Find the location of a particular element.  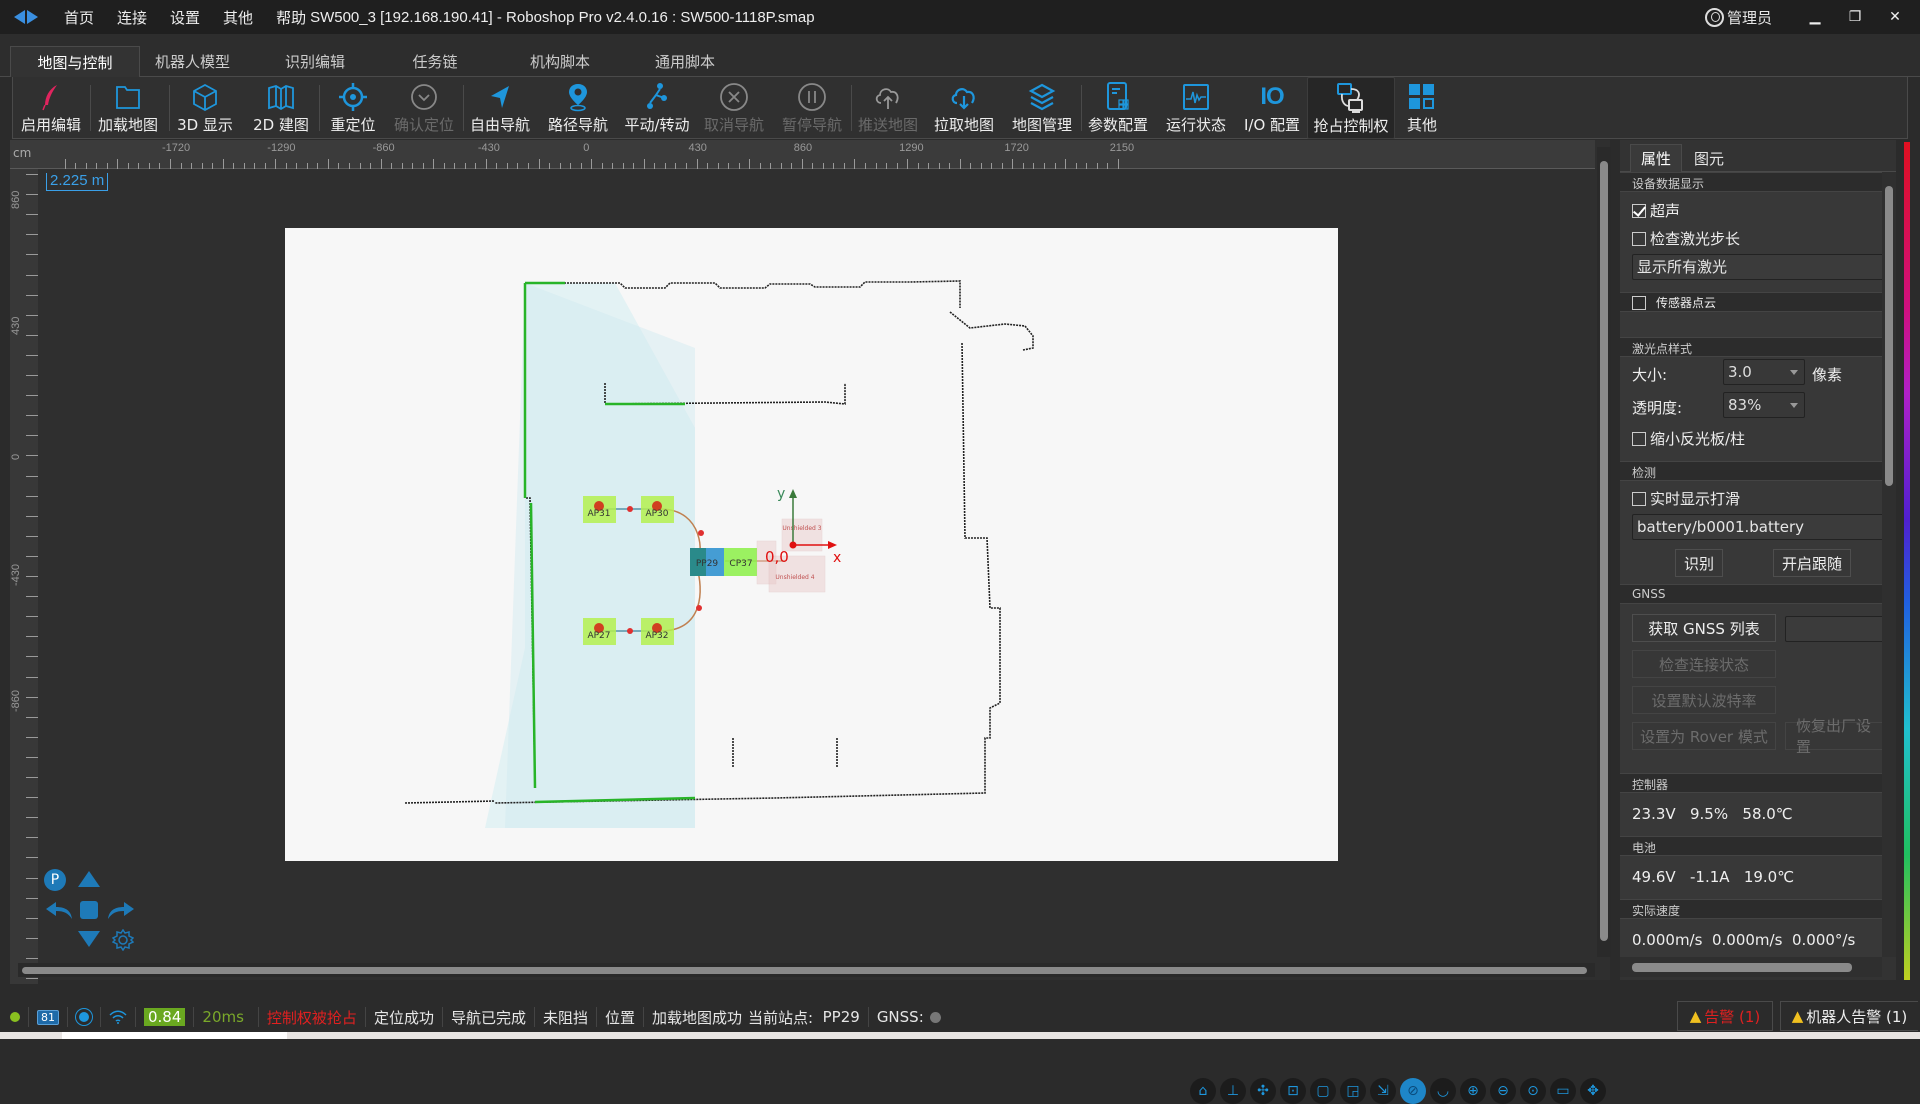

recognize-button: 识别 is located at coordinates (1699, 563).